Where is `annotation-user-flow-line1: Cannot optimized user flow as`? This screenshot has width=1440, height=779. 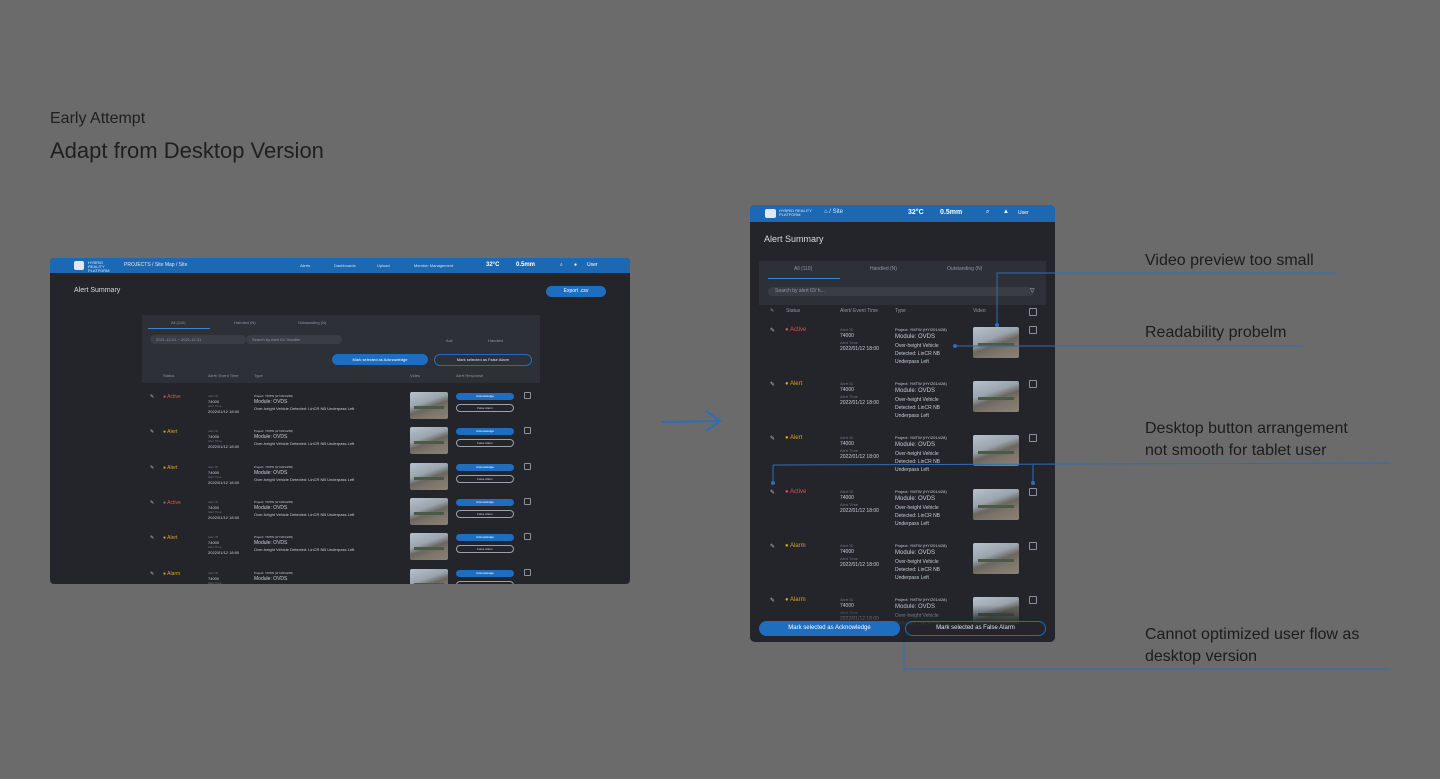 annotation-user-flow-line1: Cannot optimized user flow as is located at coordinates (1252, 634).